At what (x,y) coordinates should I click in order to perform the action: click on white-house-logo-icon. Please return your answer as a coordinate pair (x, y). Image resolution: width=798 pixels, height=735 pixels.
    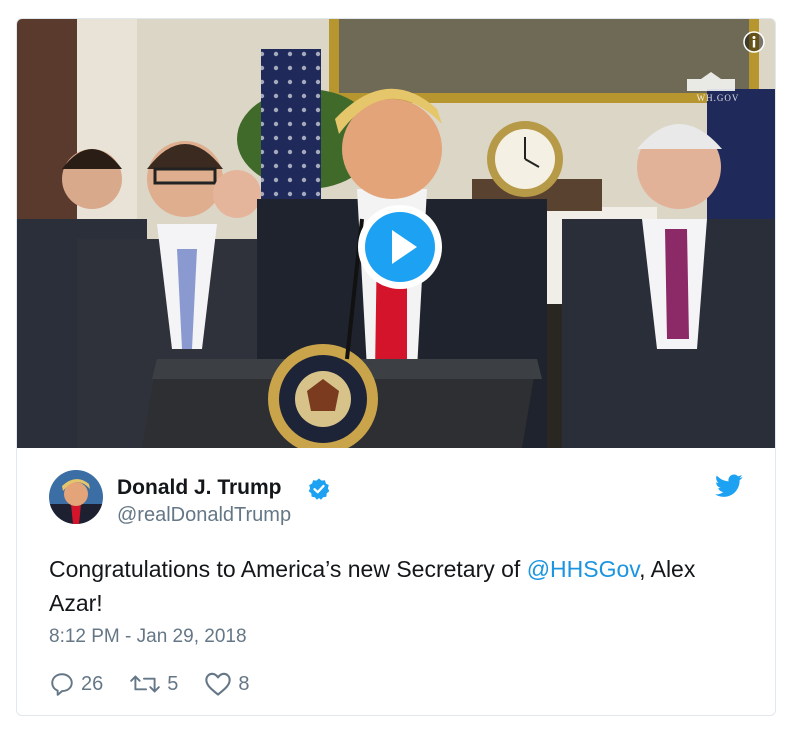
    Looking at the image, I should click on (711, 81).